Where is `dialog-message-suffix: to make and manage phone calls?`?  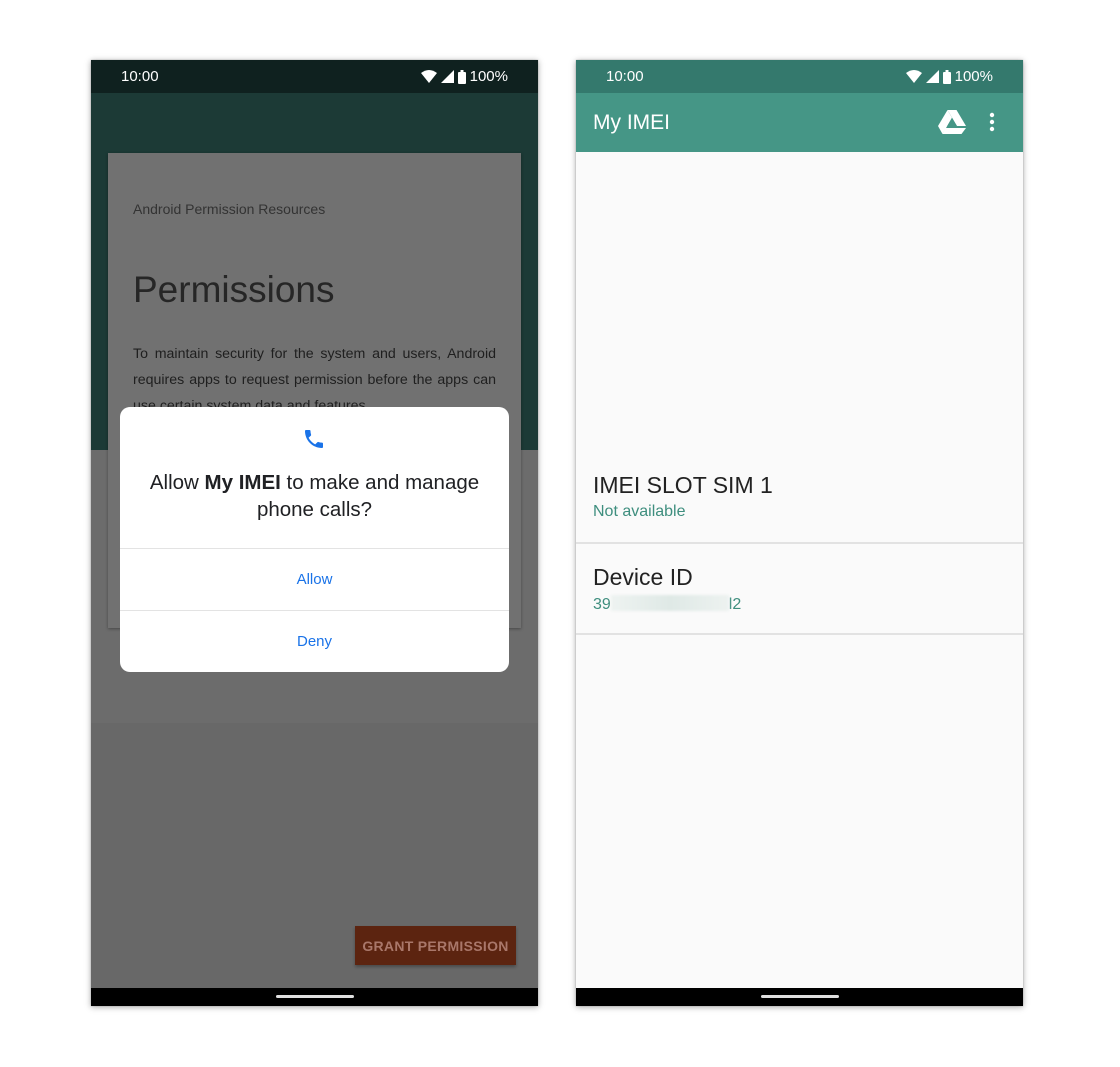
dialog-message-suffix: to make and manage phone calls? is located at coordinates (368, 496).